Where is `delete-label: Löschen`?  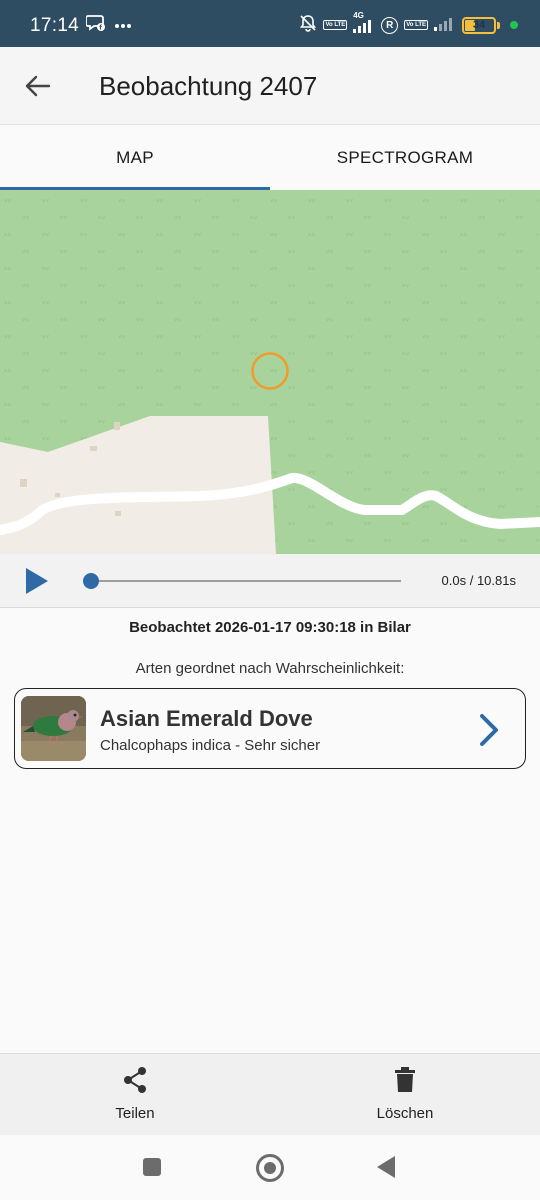
delete-label: Löschen is located at coordinates (405, 1113).